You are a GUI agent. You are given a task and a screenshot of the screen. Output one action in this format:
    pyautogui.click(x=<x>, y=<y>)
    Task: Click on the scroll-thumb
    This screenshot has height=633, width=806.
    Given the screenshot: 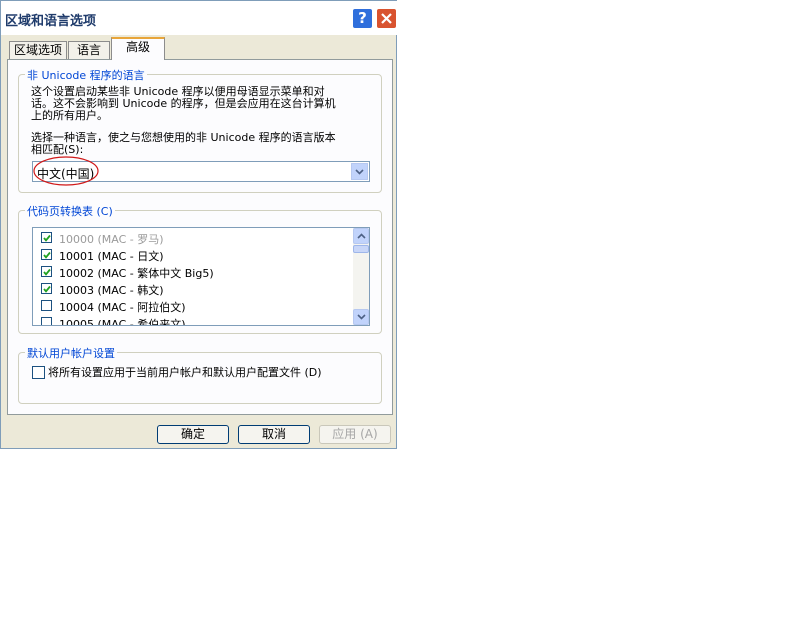 What is the action you would take?
    pyautogui.click(x=361, y=249)
    